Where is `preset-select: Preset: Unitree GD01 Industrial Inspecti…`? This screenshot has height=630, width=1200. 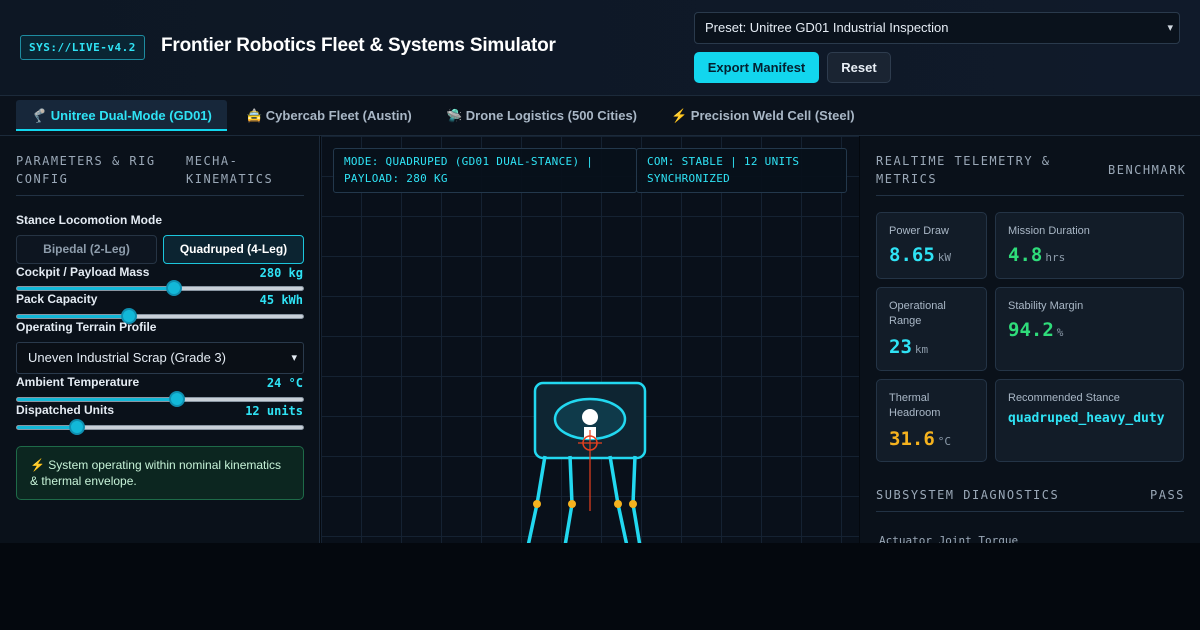 preset-select: Preset: Unitree GD01 Industrial Inspecti… is located at coordinates (937, 28).